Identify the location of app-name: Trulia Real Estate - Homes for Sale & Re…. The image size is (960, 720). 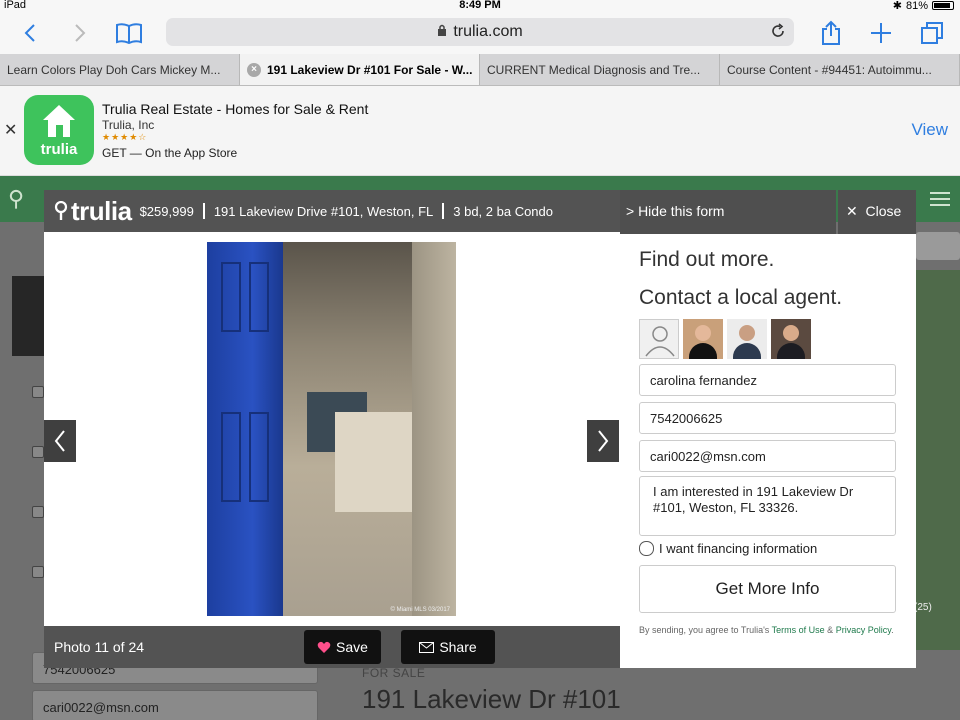
(235, 109).